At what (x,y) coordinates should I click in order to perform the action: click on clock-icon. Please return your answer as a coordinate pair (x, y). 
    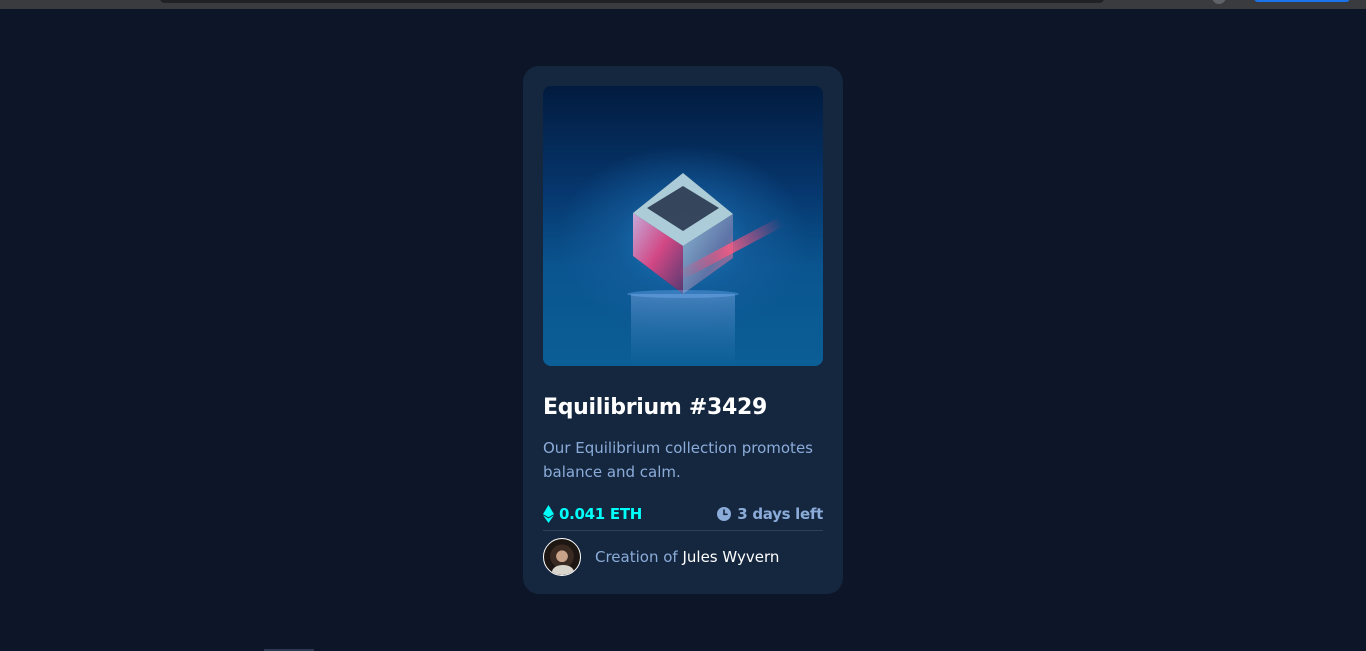
    Looking at the image, I should click on (724, 514).